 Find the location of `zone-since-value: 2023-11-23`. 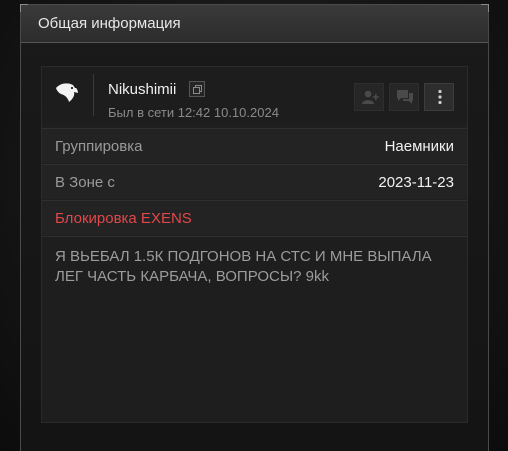

zone-since-value: 2023-11-23 is located at coordinates (416, 182).